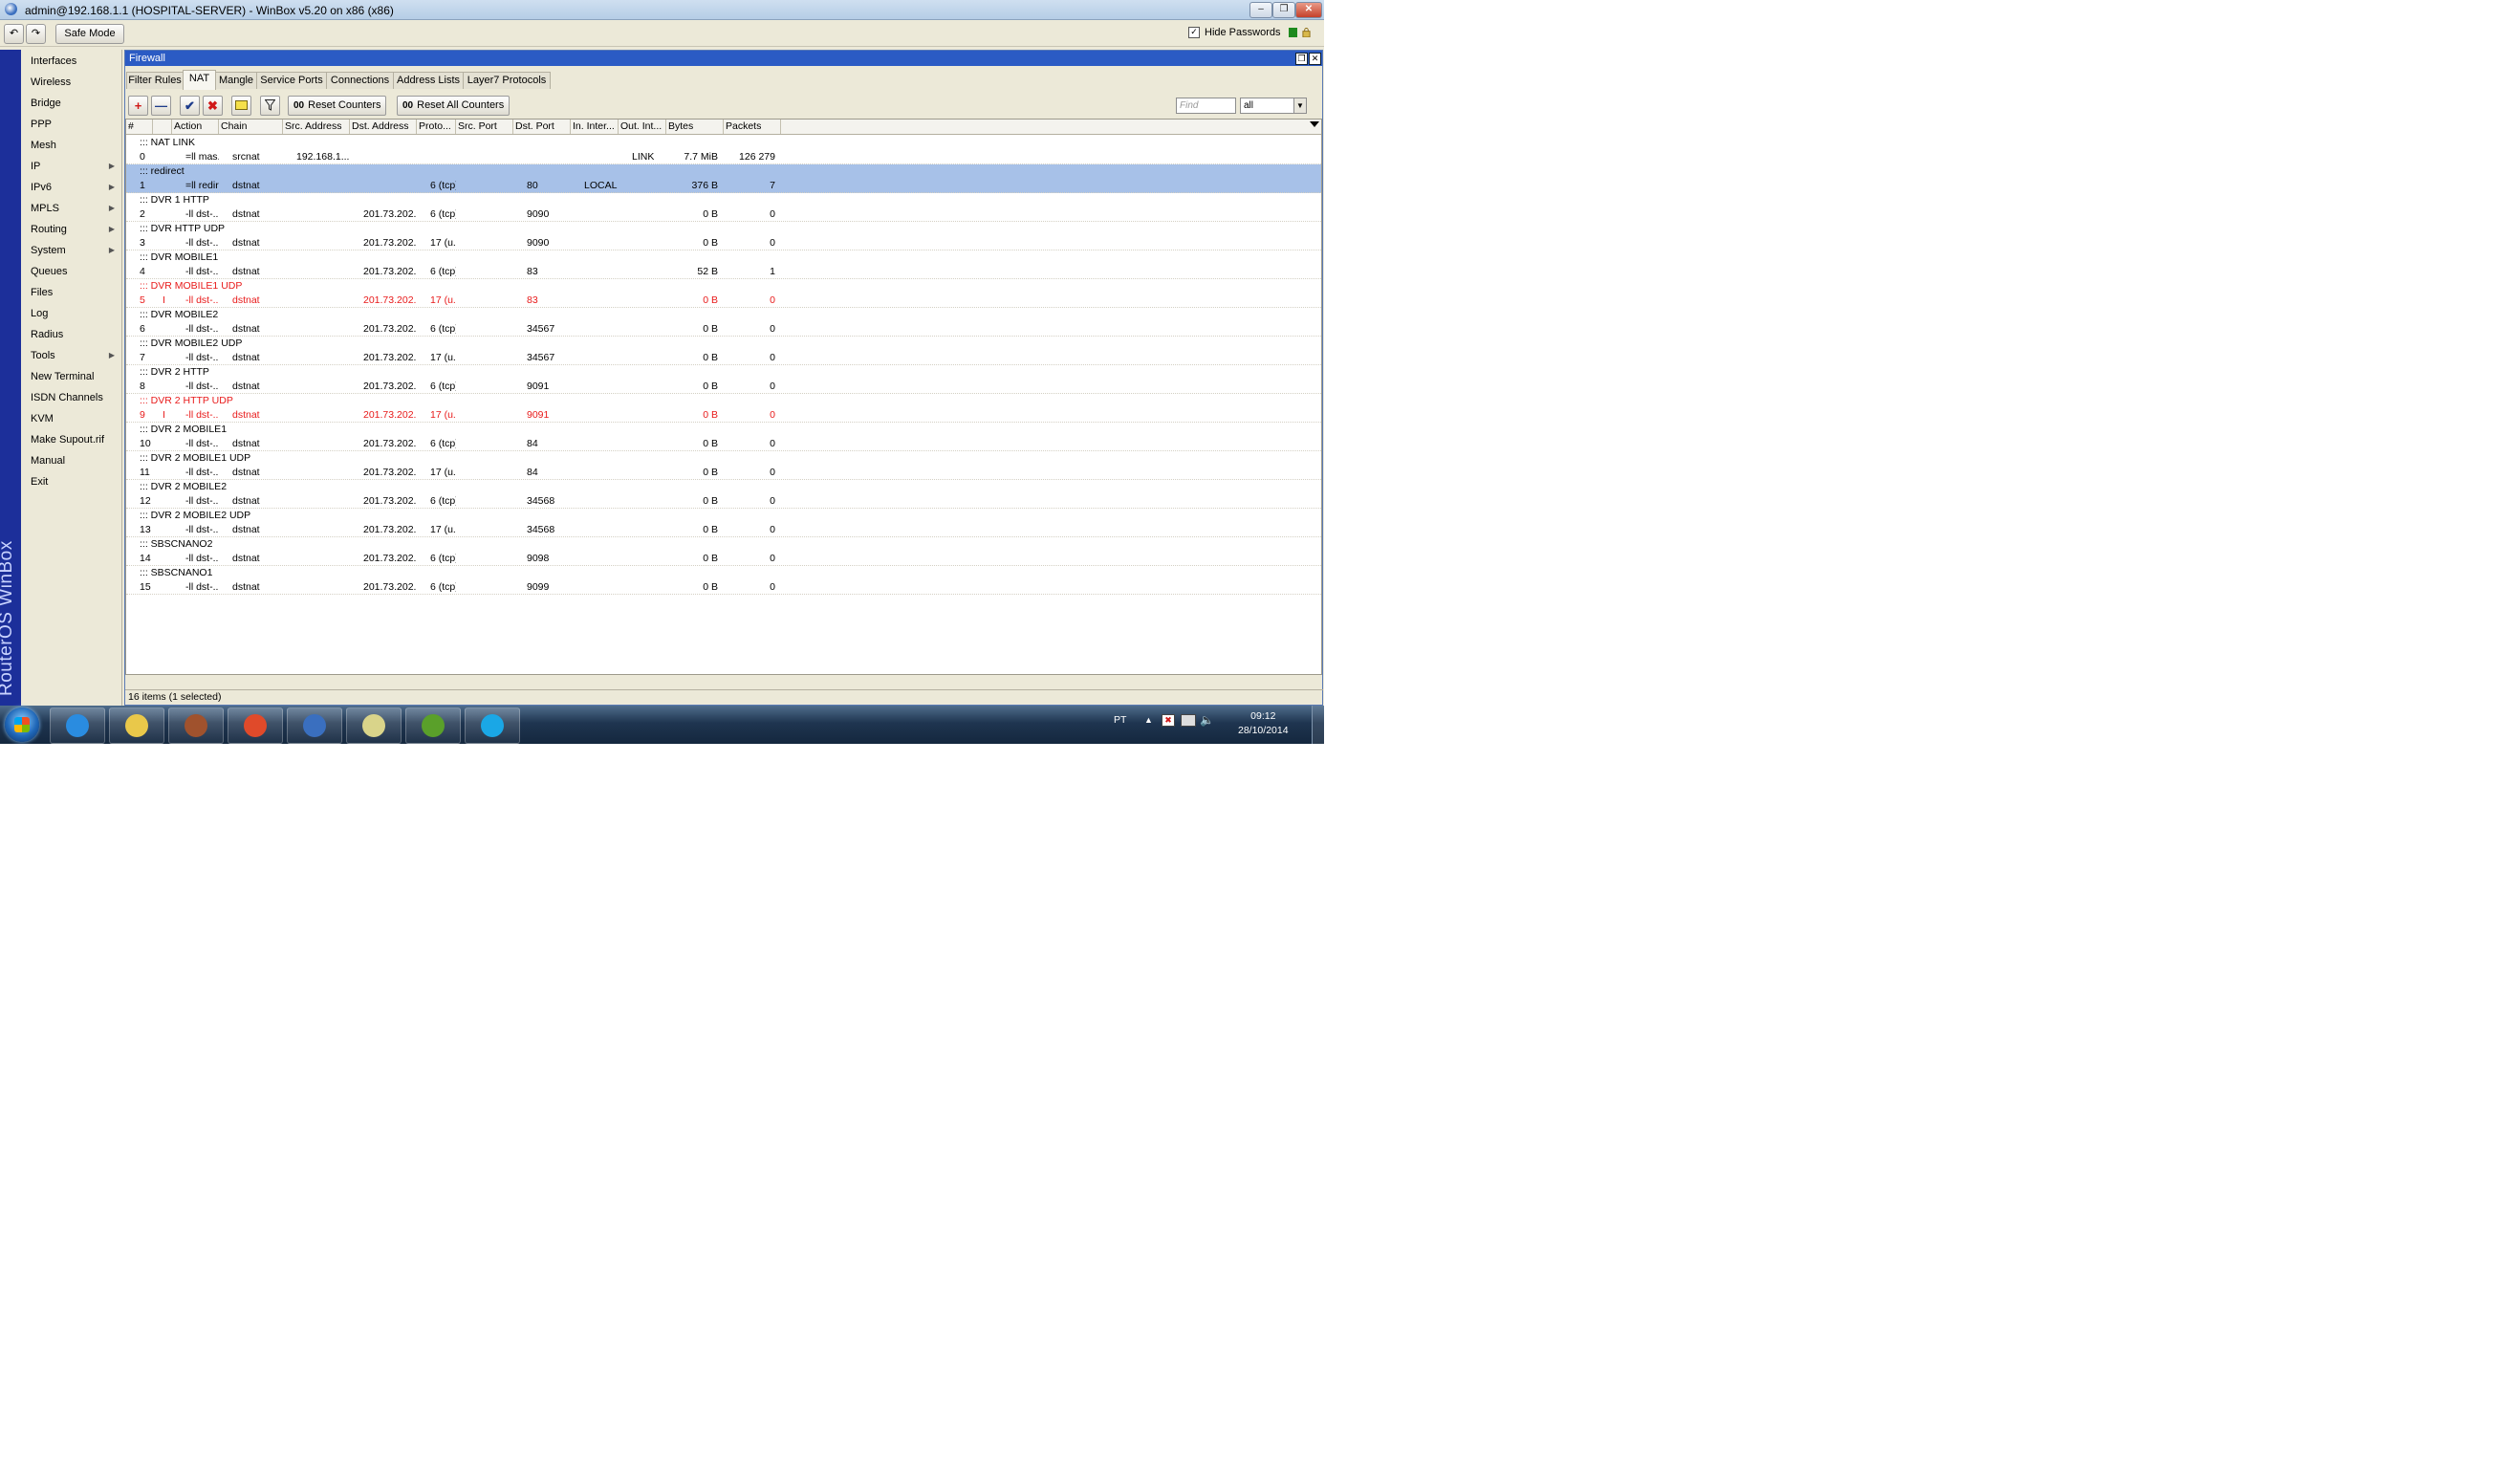 Image resolution: width=2520 pixels, height=1480 pixels. I want to click on volume-icon: 🔈, so click(1207, 720).